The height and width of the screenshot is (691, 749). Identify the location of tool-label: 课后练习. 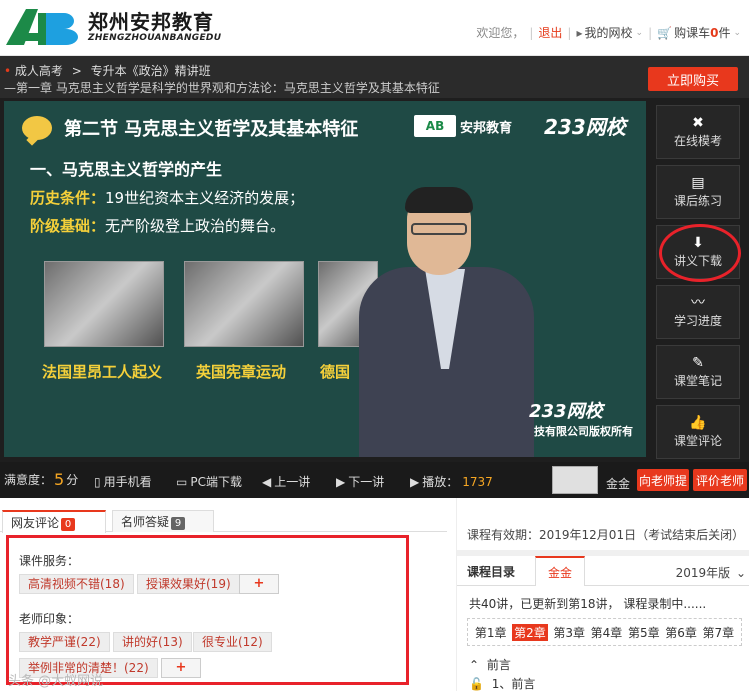
(697, 201).